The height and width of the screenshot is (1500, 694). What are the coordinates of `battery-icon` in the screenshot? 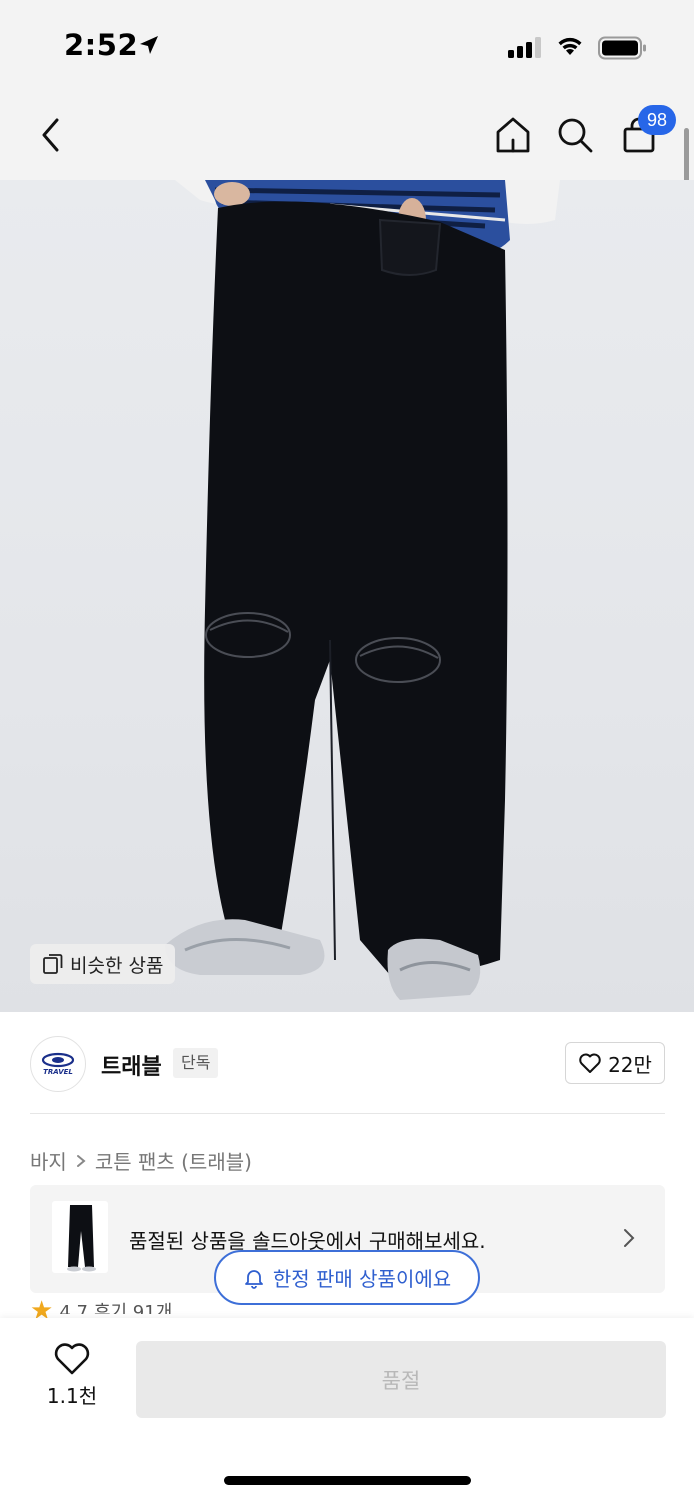 It's located at (623, 50).